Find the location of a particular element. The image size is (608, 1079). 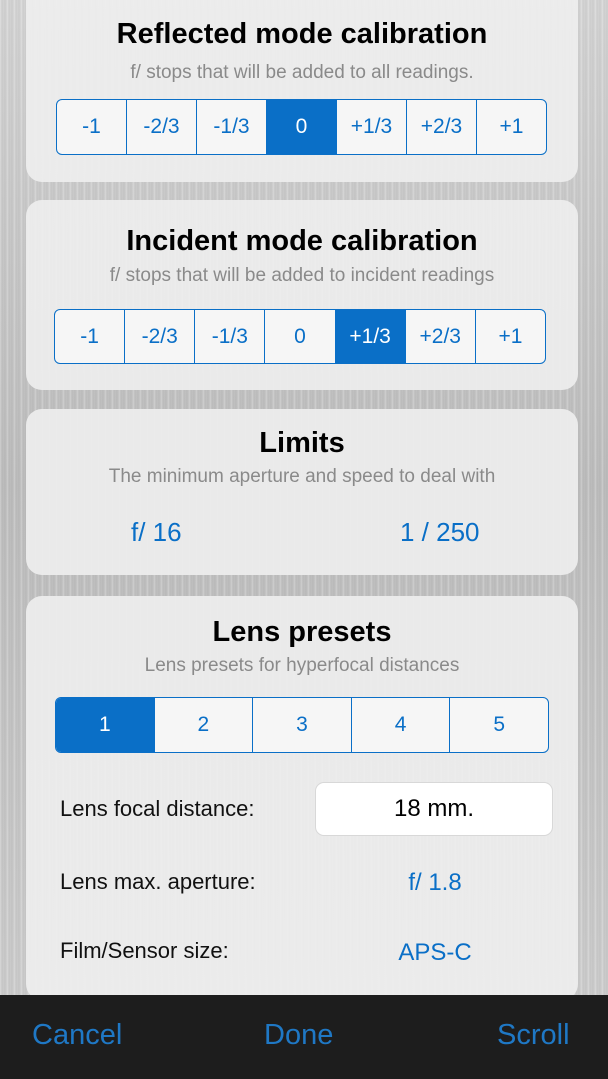

reflected-option: +1 is located at coordinates (511, 127).